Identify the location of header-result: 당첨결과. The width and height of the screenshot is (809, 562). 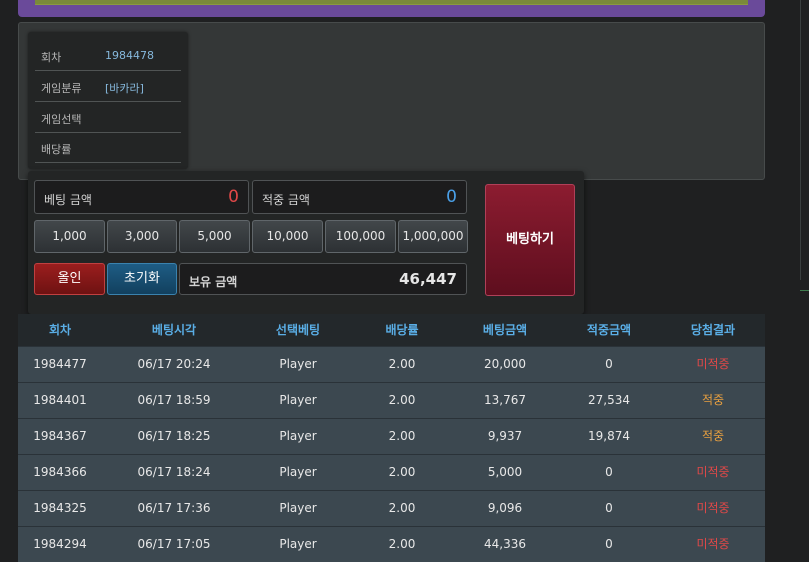
(713, 330).